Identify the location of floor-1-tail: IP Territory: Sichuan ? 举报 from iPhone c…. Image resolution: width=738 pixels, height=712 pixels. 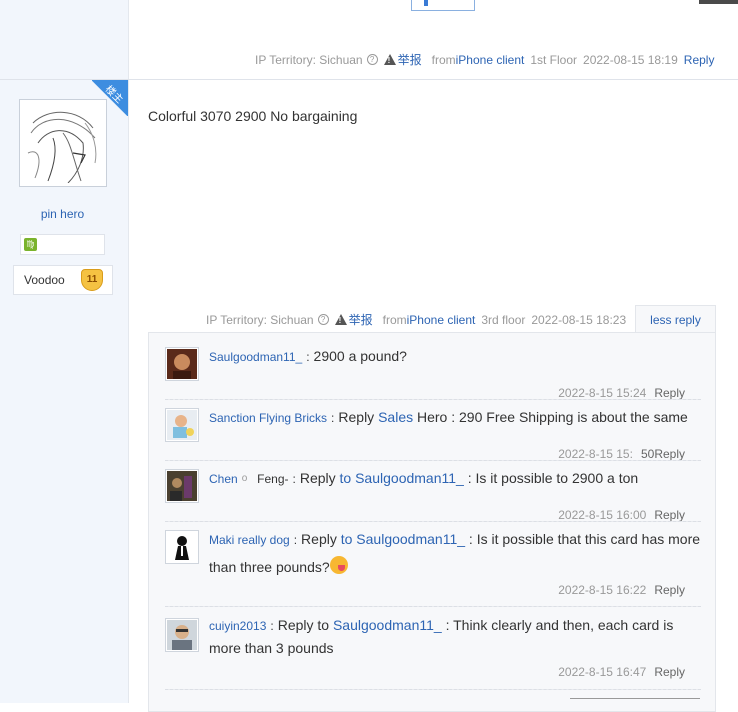
(487, 59).